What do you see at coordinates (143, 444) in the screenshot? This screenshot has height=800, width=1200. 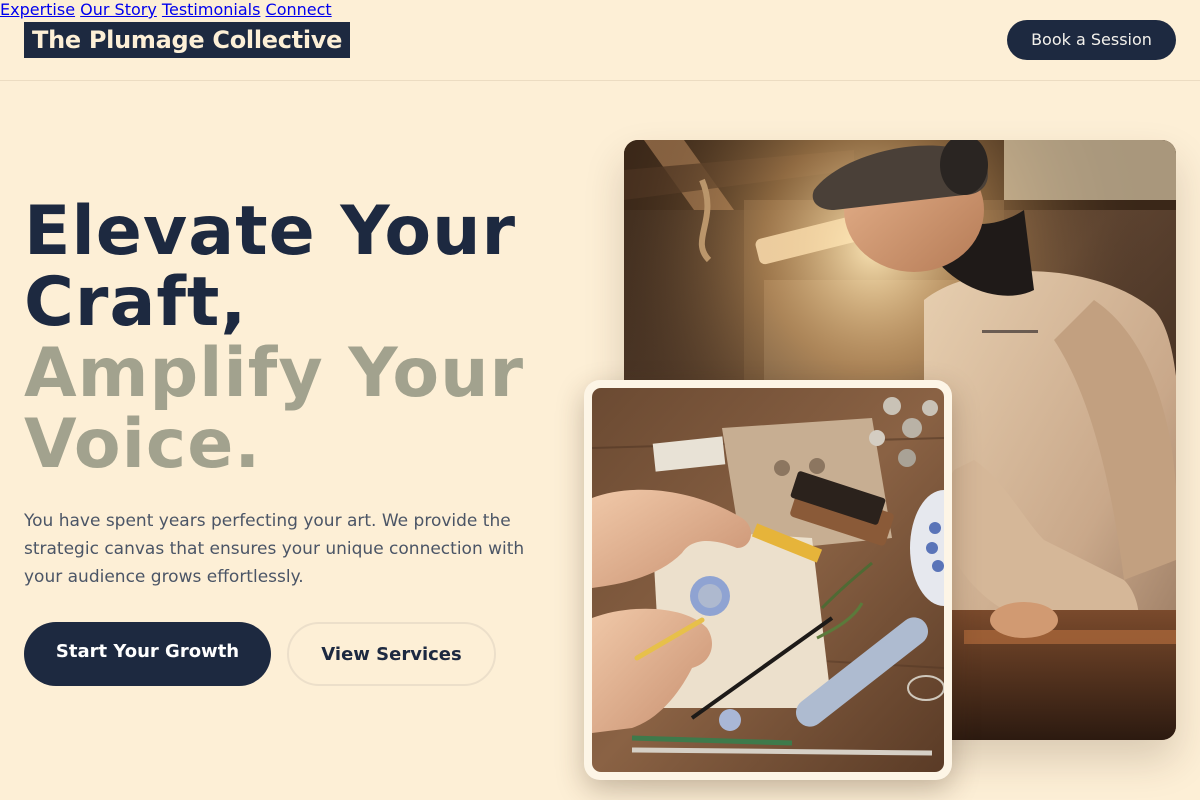 I see `headline-line-4: Voice.` at bounding box center [143, 444].